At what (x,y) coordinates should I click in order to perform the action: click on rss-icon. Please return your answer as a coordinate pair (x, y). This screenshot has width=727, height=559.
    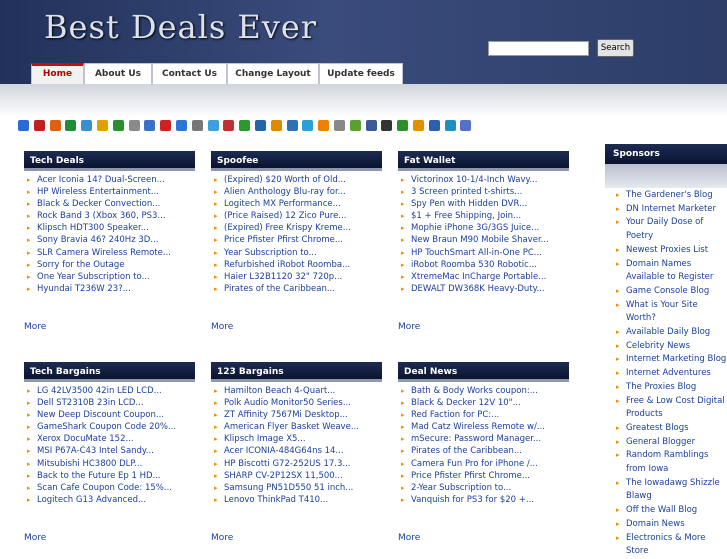
    Looking at the image, I should click on (324, 125).